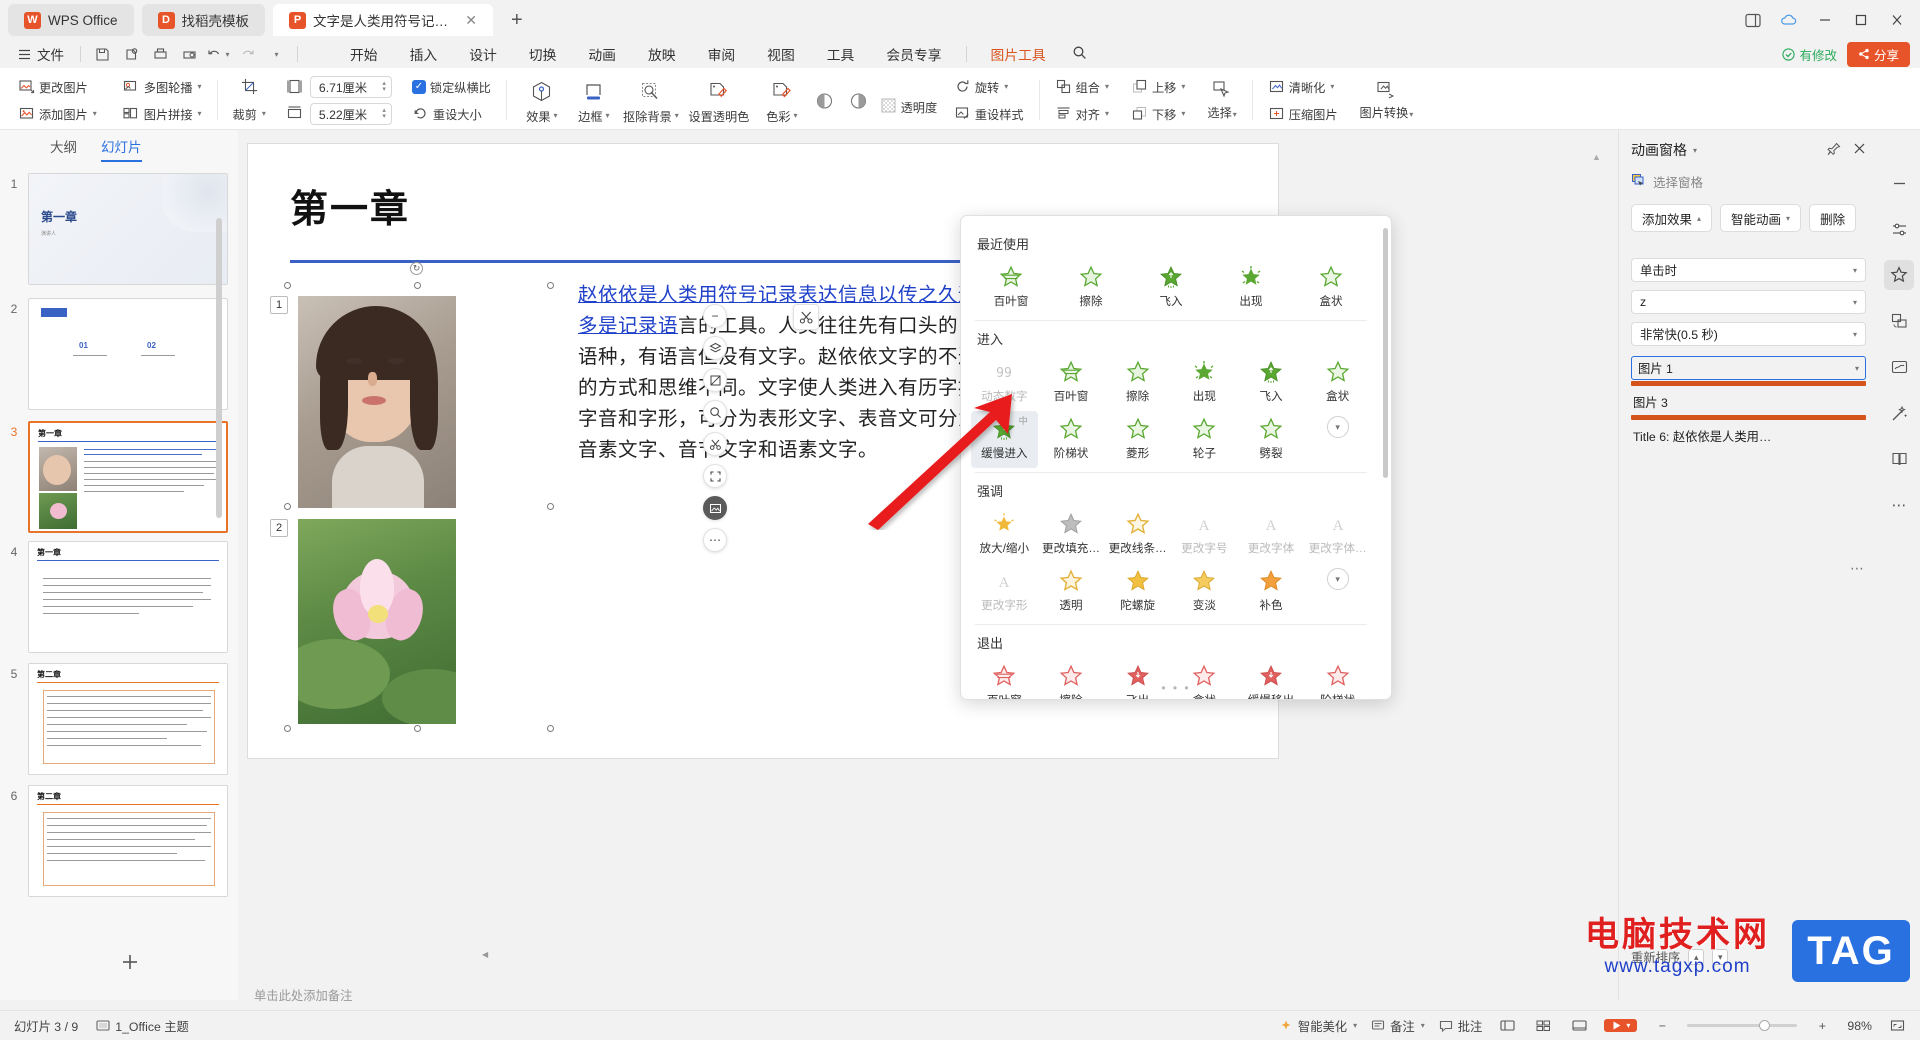 This screenshot has width=1920, height=1040. What do you see at coordinates (350, 86) in the screenshot?
I see `height-input: 6.71厘米 ▴ ▾` at bounding box center [350, 86].